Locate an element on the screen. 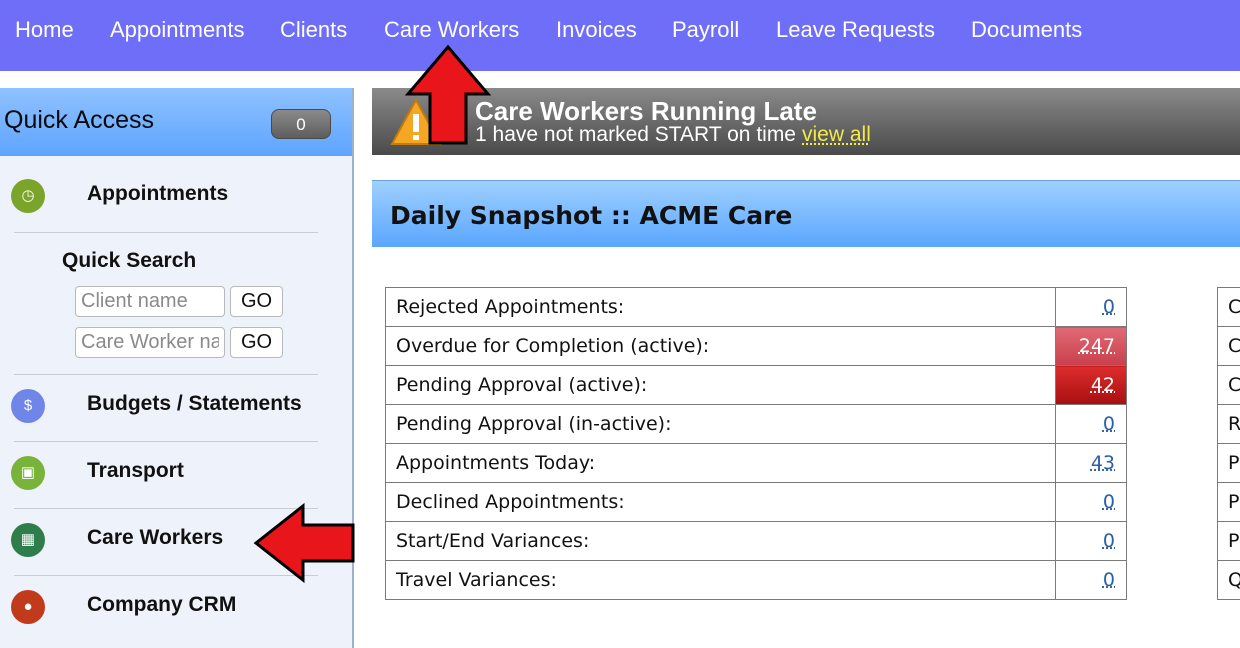  table-row: Overdue for Completion (active): 247 is located at coordinates (756, 346).